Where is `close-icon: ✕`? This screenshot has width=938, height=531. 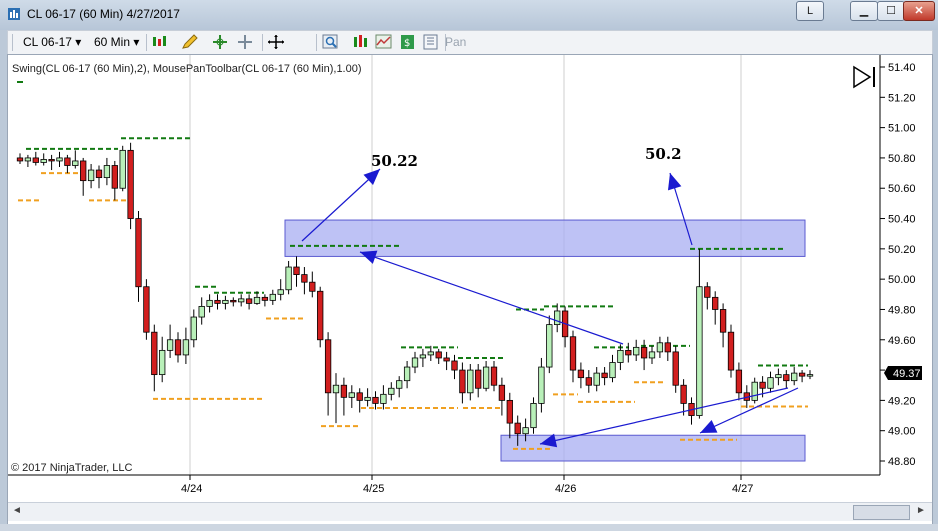 close-icon: ✕ is located at coordinates (919, 11).